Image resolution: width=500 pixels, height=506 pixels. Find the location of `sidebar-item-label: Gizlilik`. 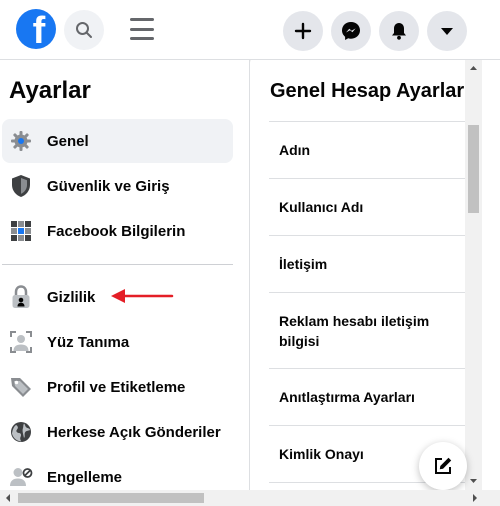

sidebar-item-label: Gizlilik is located at coordinates (71, 297).